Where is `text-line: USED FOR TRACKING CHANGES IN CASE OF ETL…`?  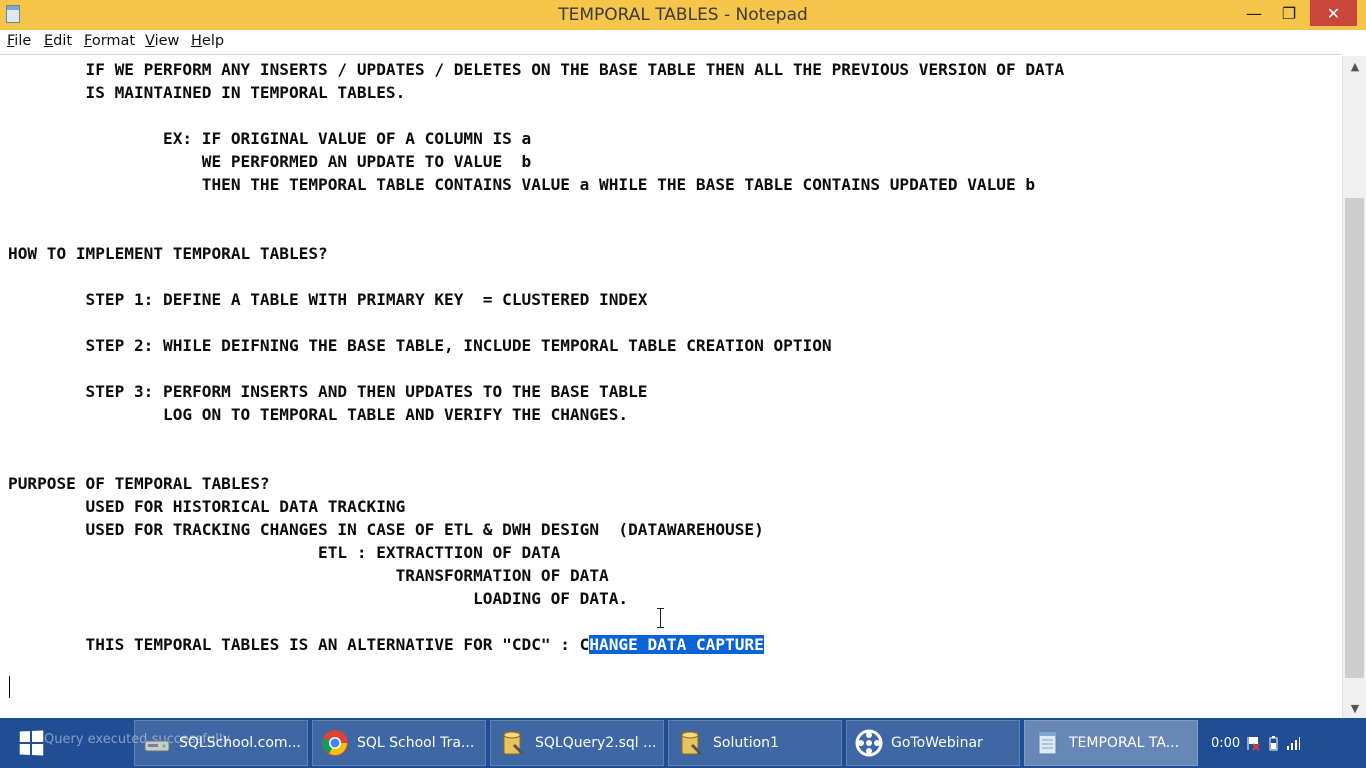
text-line: USED FOR TRACKING CHANGES IN CASE OF ETL… is located at coordinates (386, 529).